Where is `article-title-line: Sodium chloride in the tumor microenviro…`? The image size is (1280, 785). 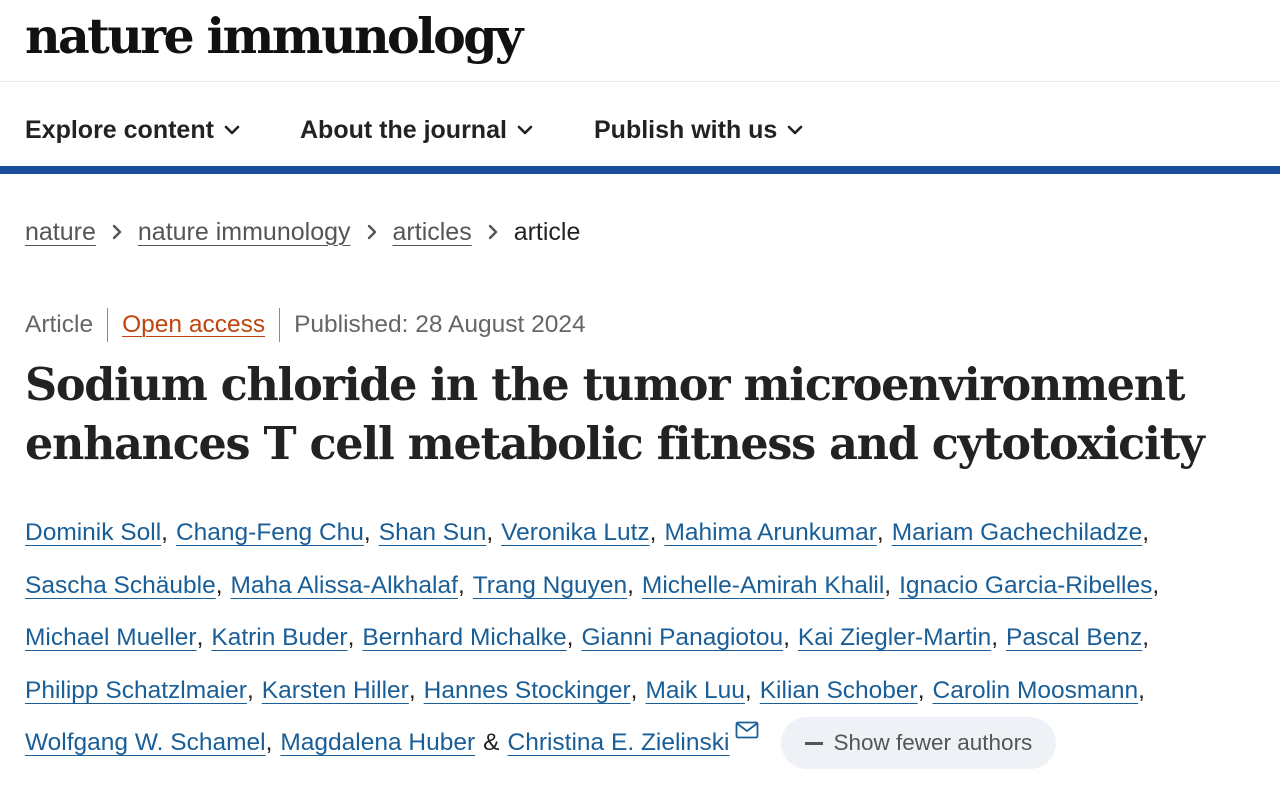 article-title-line: Sodium chloride in the tumor microenviro… is located at coordinates (605, 385).